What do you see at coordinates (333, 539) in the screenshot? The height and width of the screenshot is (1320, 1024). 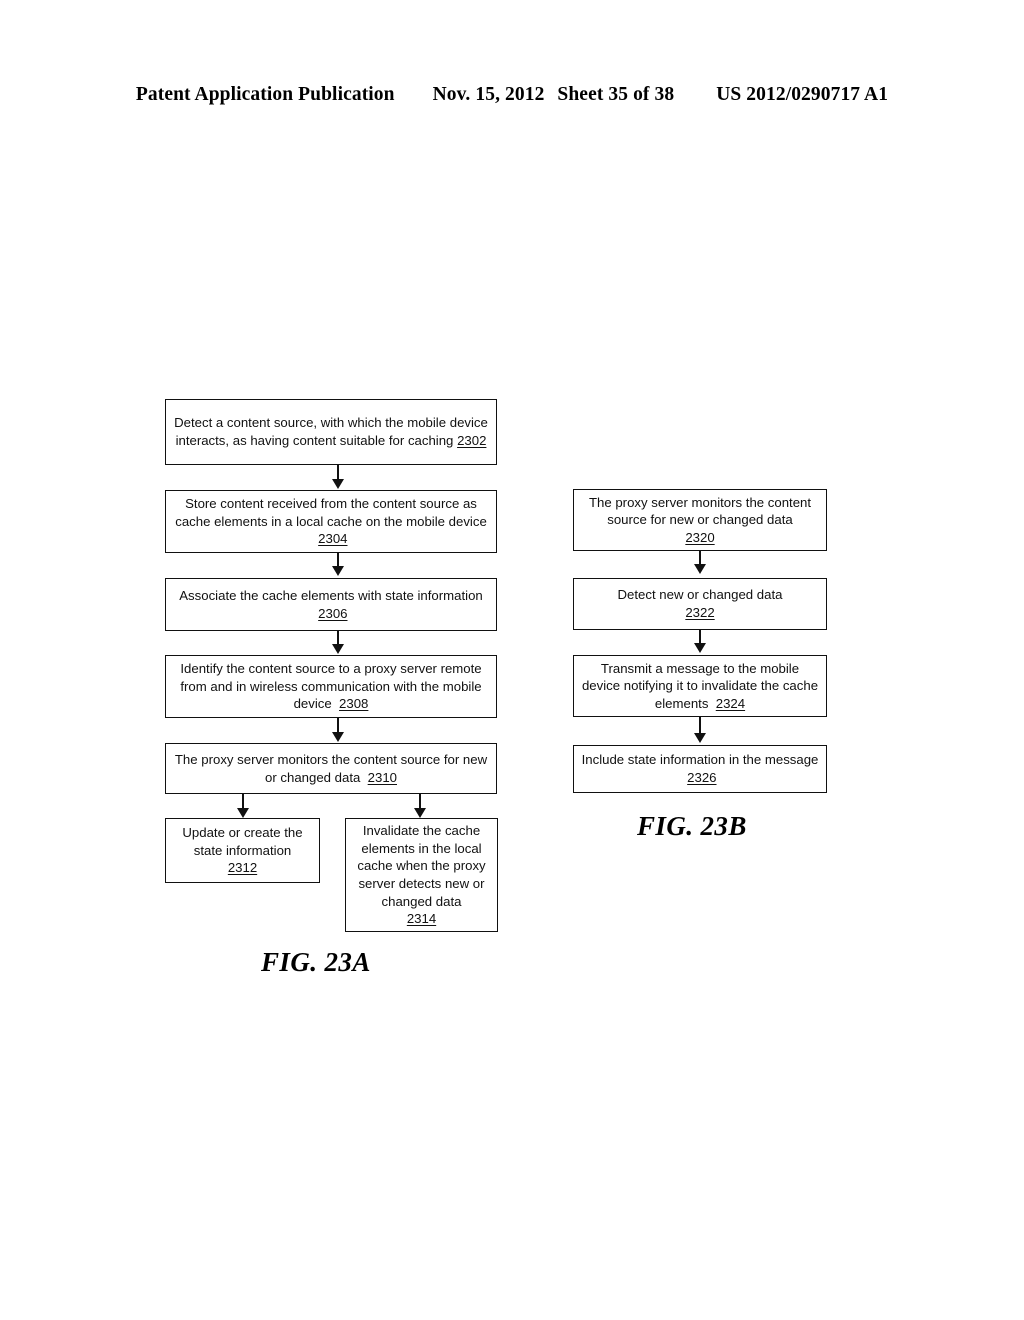 I see `flowchart-box-2304-ref: 2304` at bounding box center [333, 539].